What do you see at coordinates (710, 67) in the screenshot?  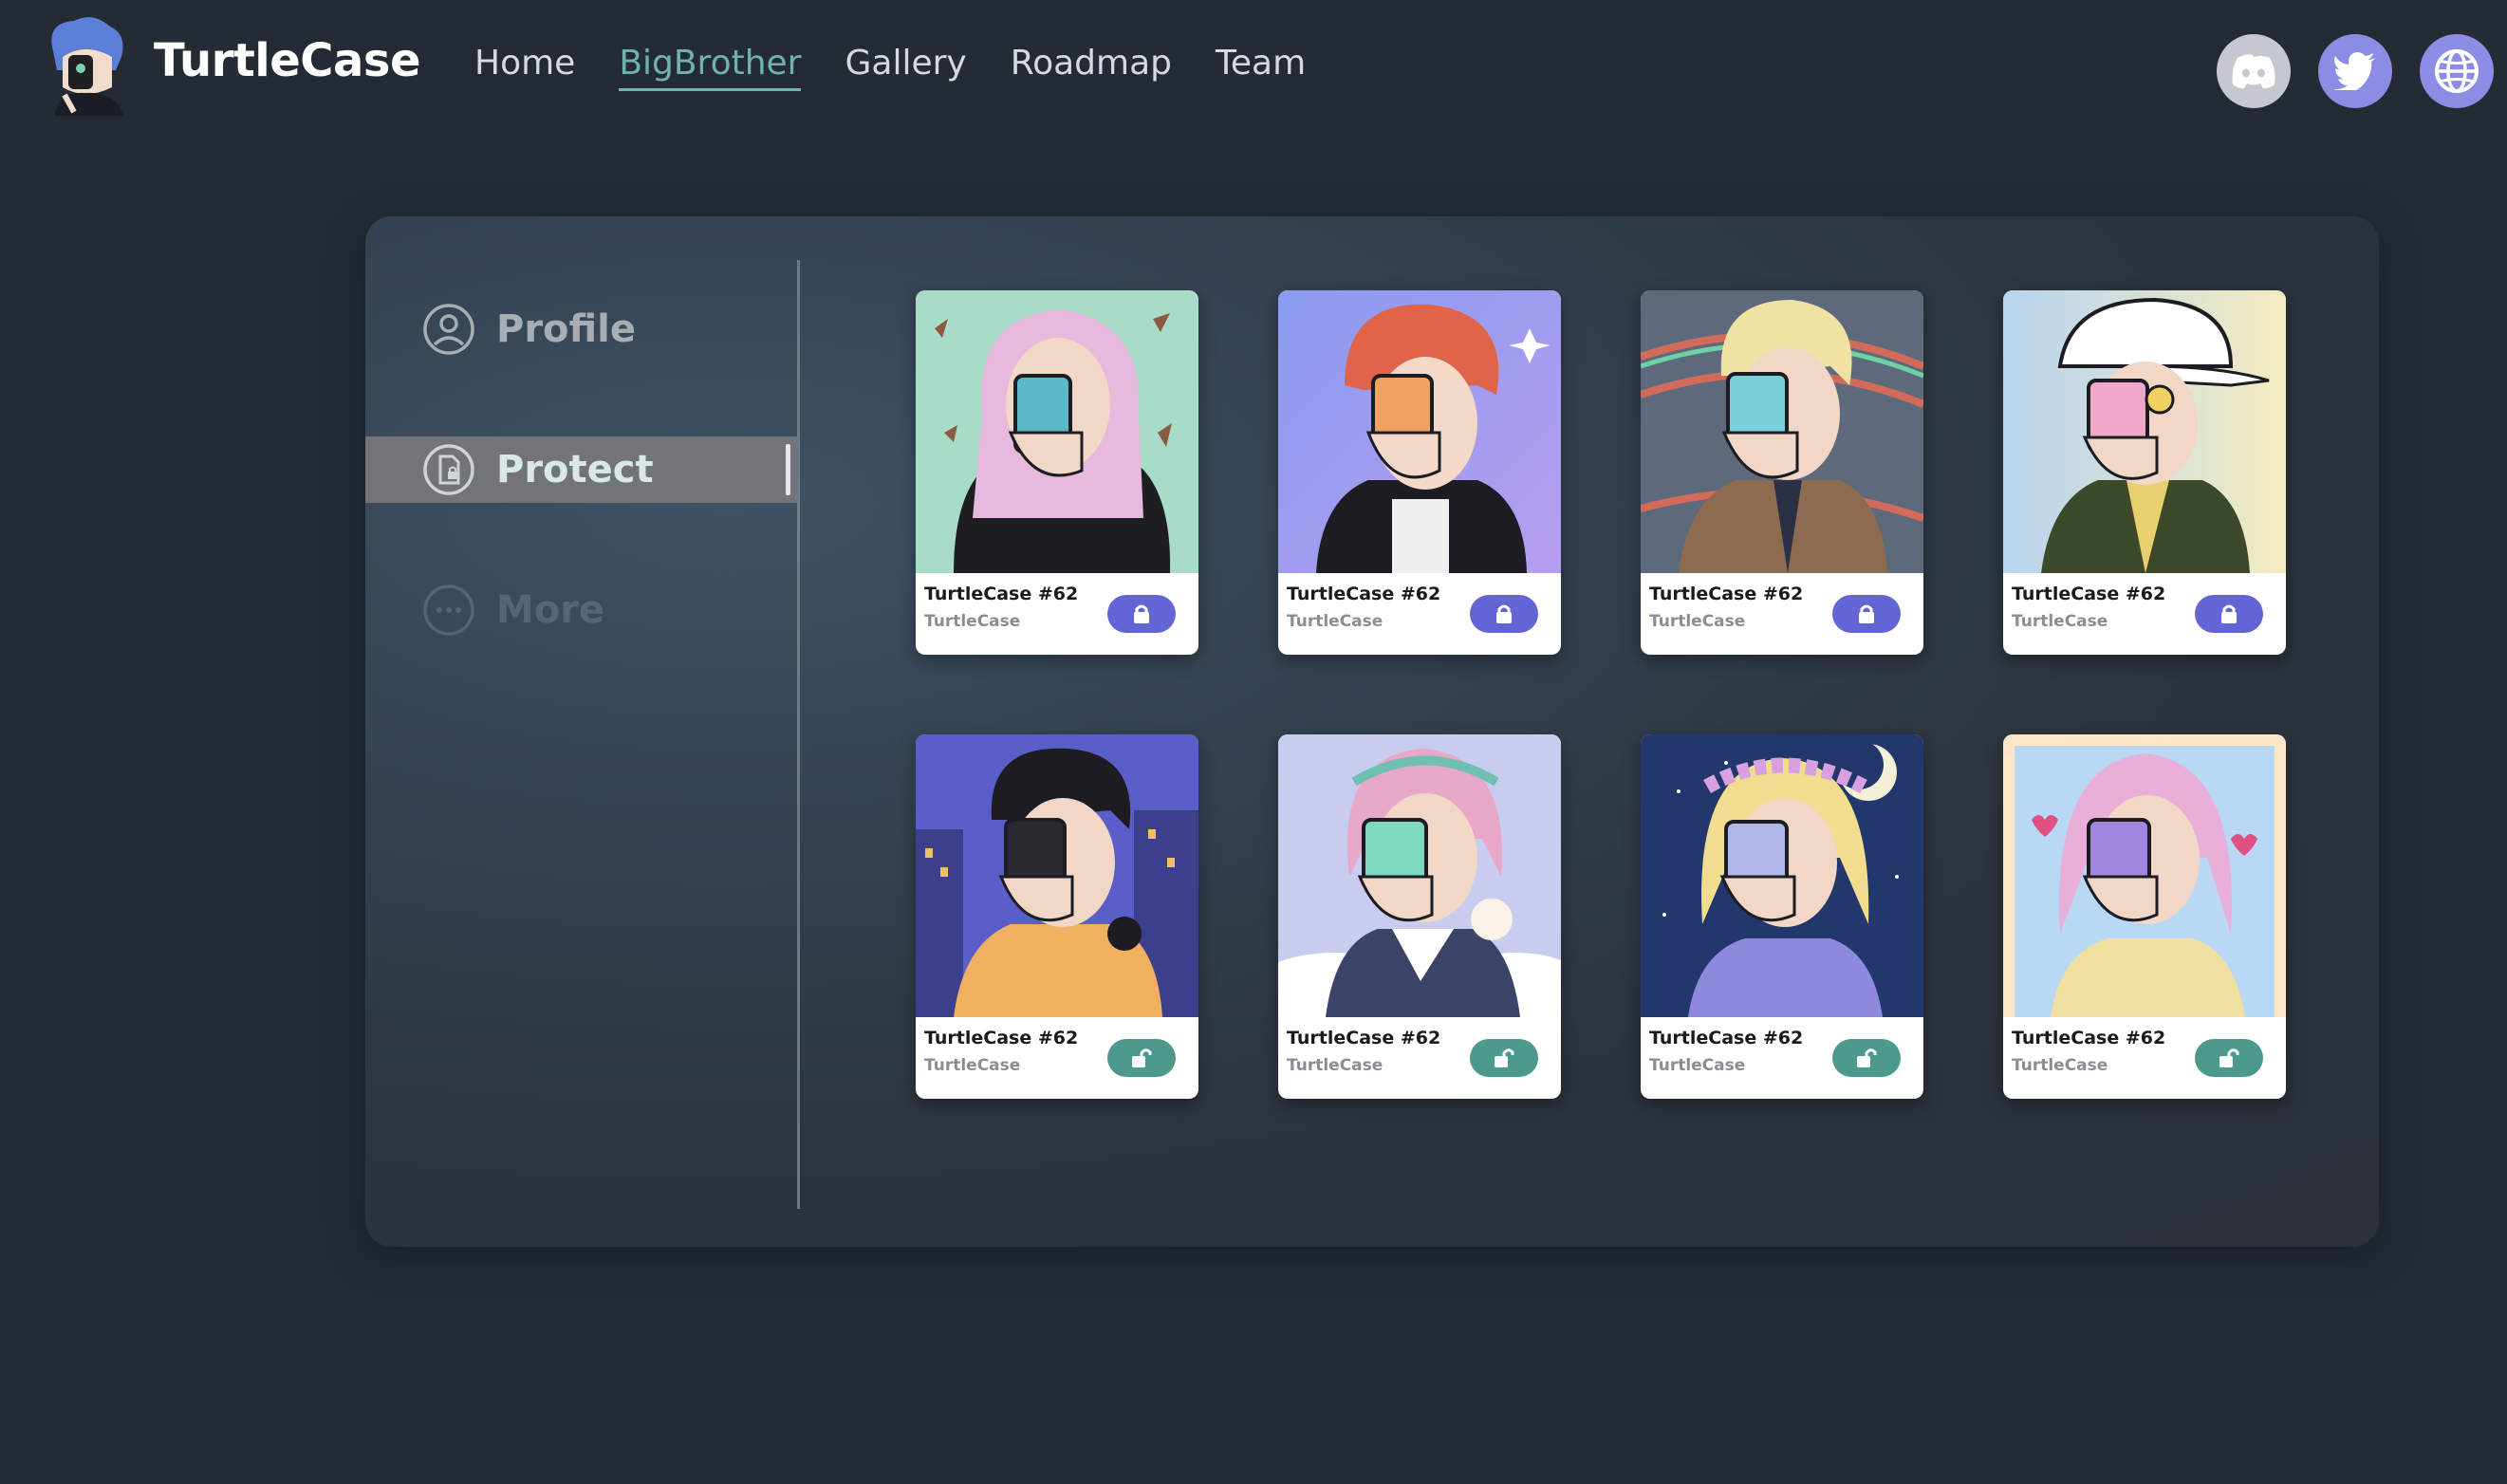 I see `nav-bigbrother: BigBrother` at bounding box center [710, 67].